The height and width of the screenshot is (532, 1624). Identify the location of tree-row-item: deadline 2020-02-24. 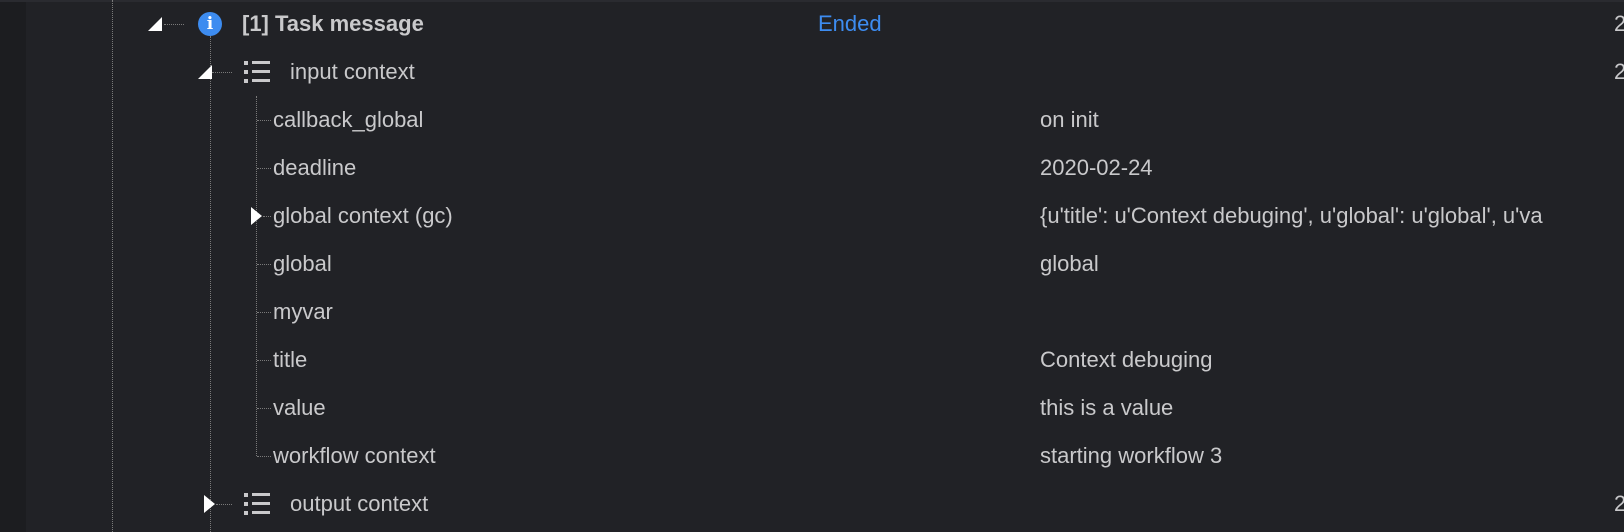
(812, 168).